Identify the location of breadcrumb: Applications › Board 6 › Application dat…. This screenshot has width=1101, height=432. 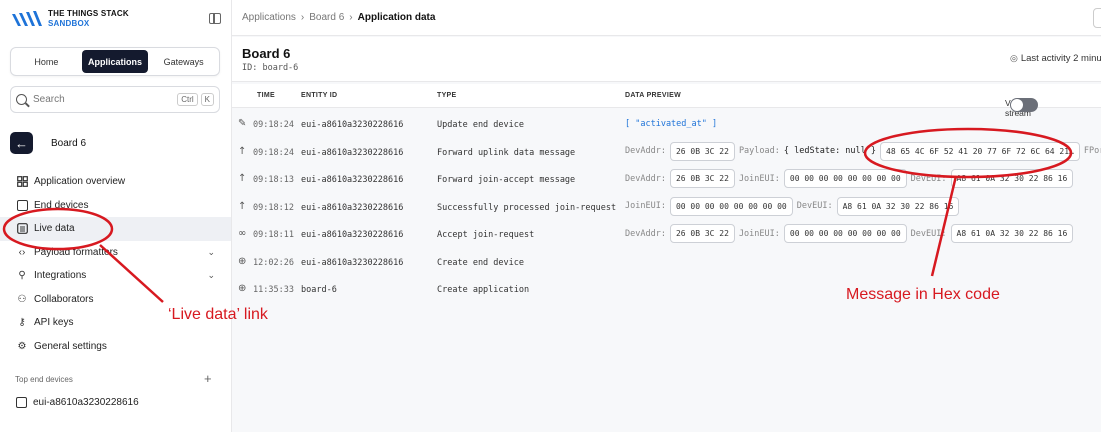
(666, 18).